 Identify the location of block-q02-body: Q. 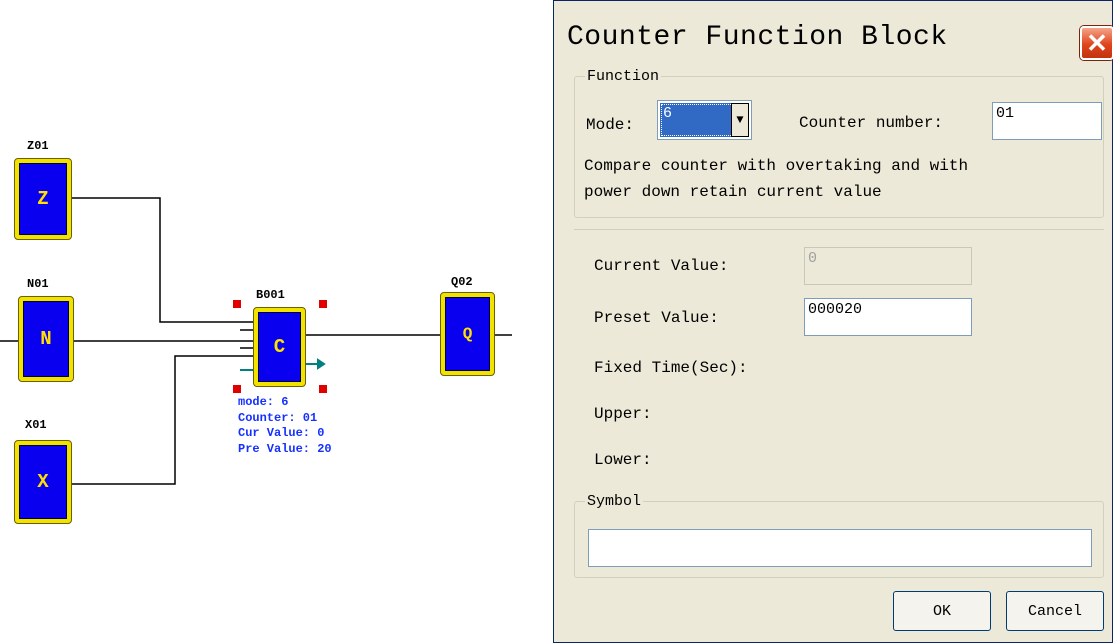
(467, 334).